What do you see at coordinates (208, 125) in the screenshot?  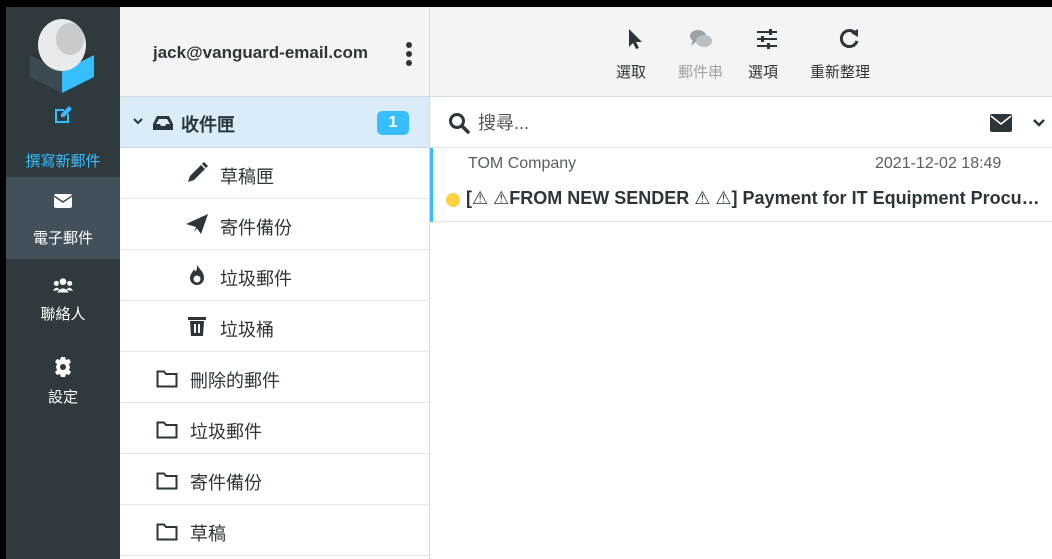 I see `folder-inbox-label: 收件匣` at bounding box center [208, 125].